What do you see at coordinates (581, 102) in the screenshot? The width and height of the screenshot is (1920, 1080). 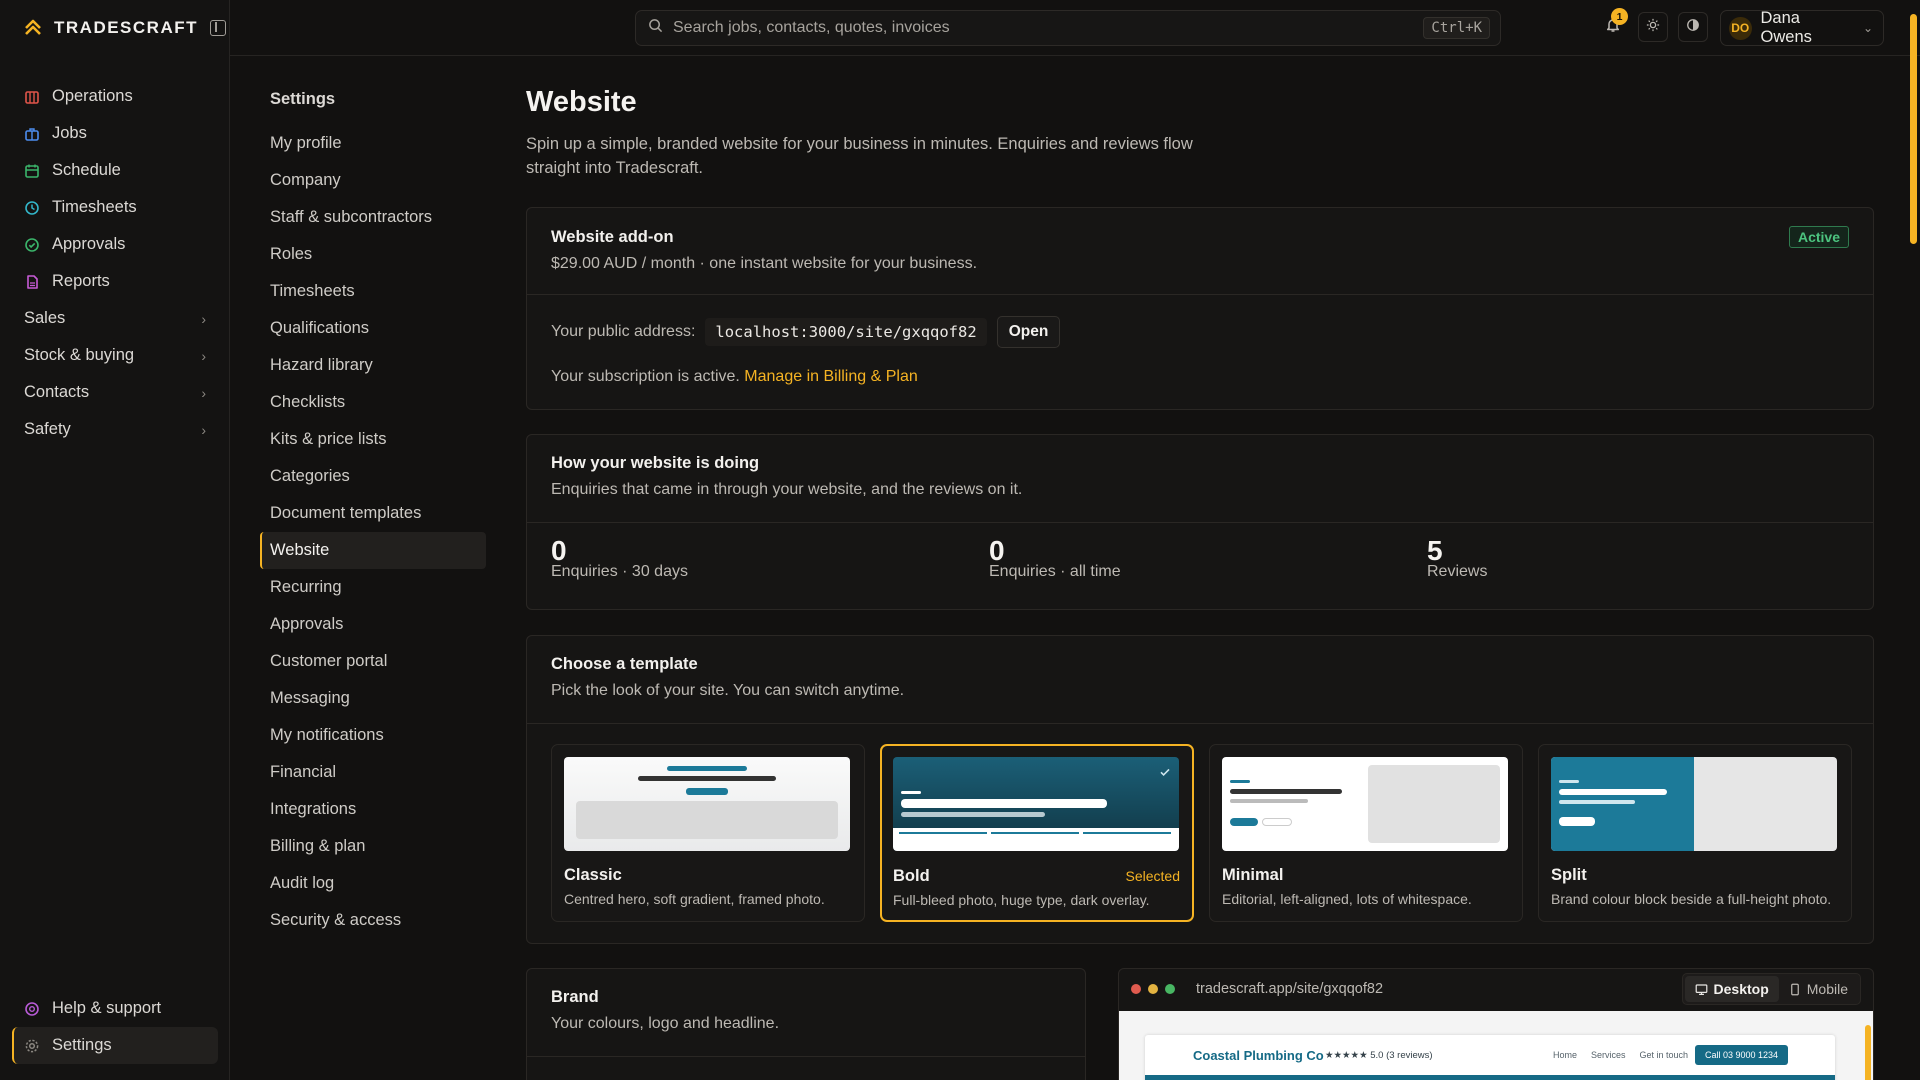 I see `page-title: Website` at bounding box center [581, 102].